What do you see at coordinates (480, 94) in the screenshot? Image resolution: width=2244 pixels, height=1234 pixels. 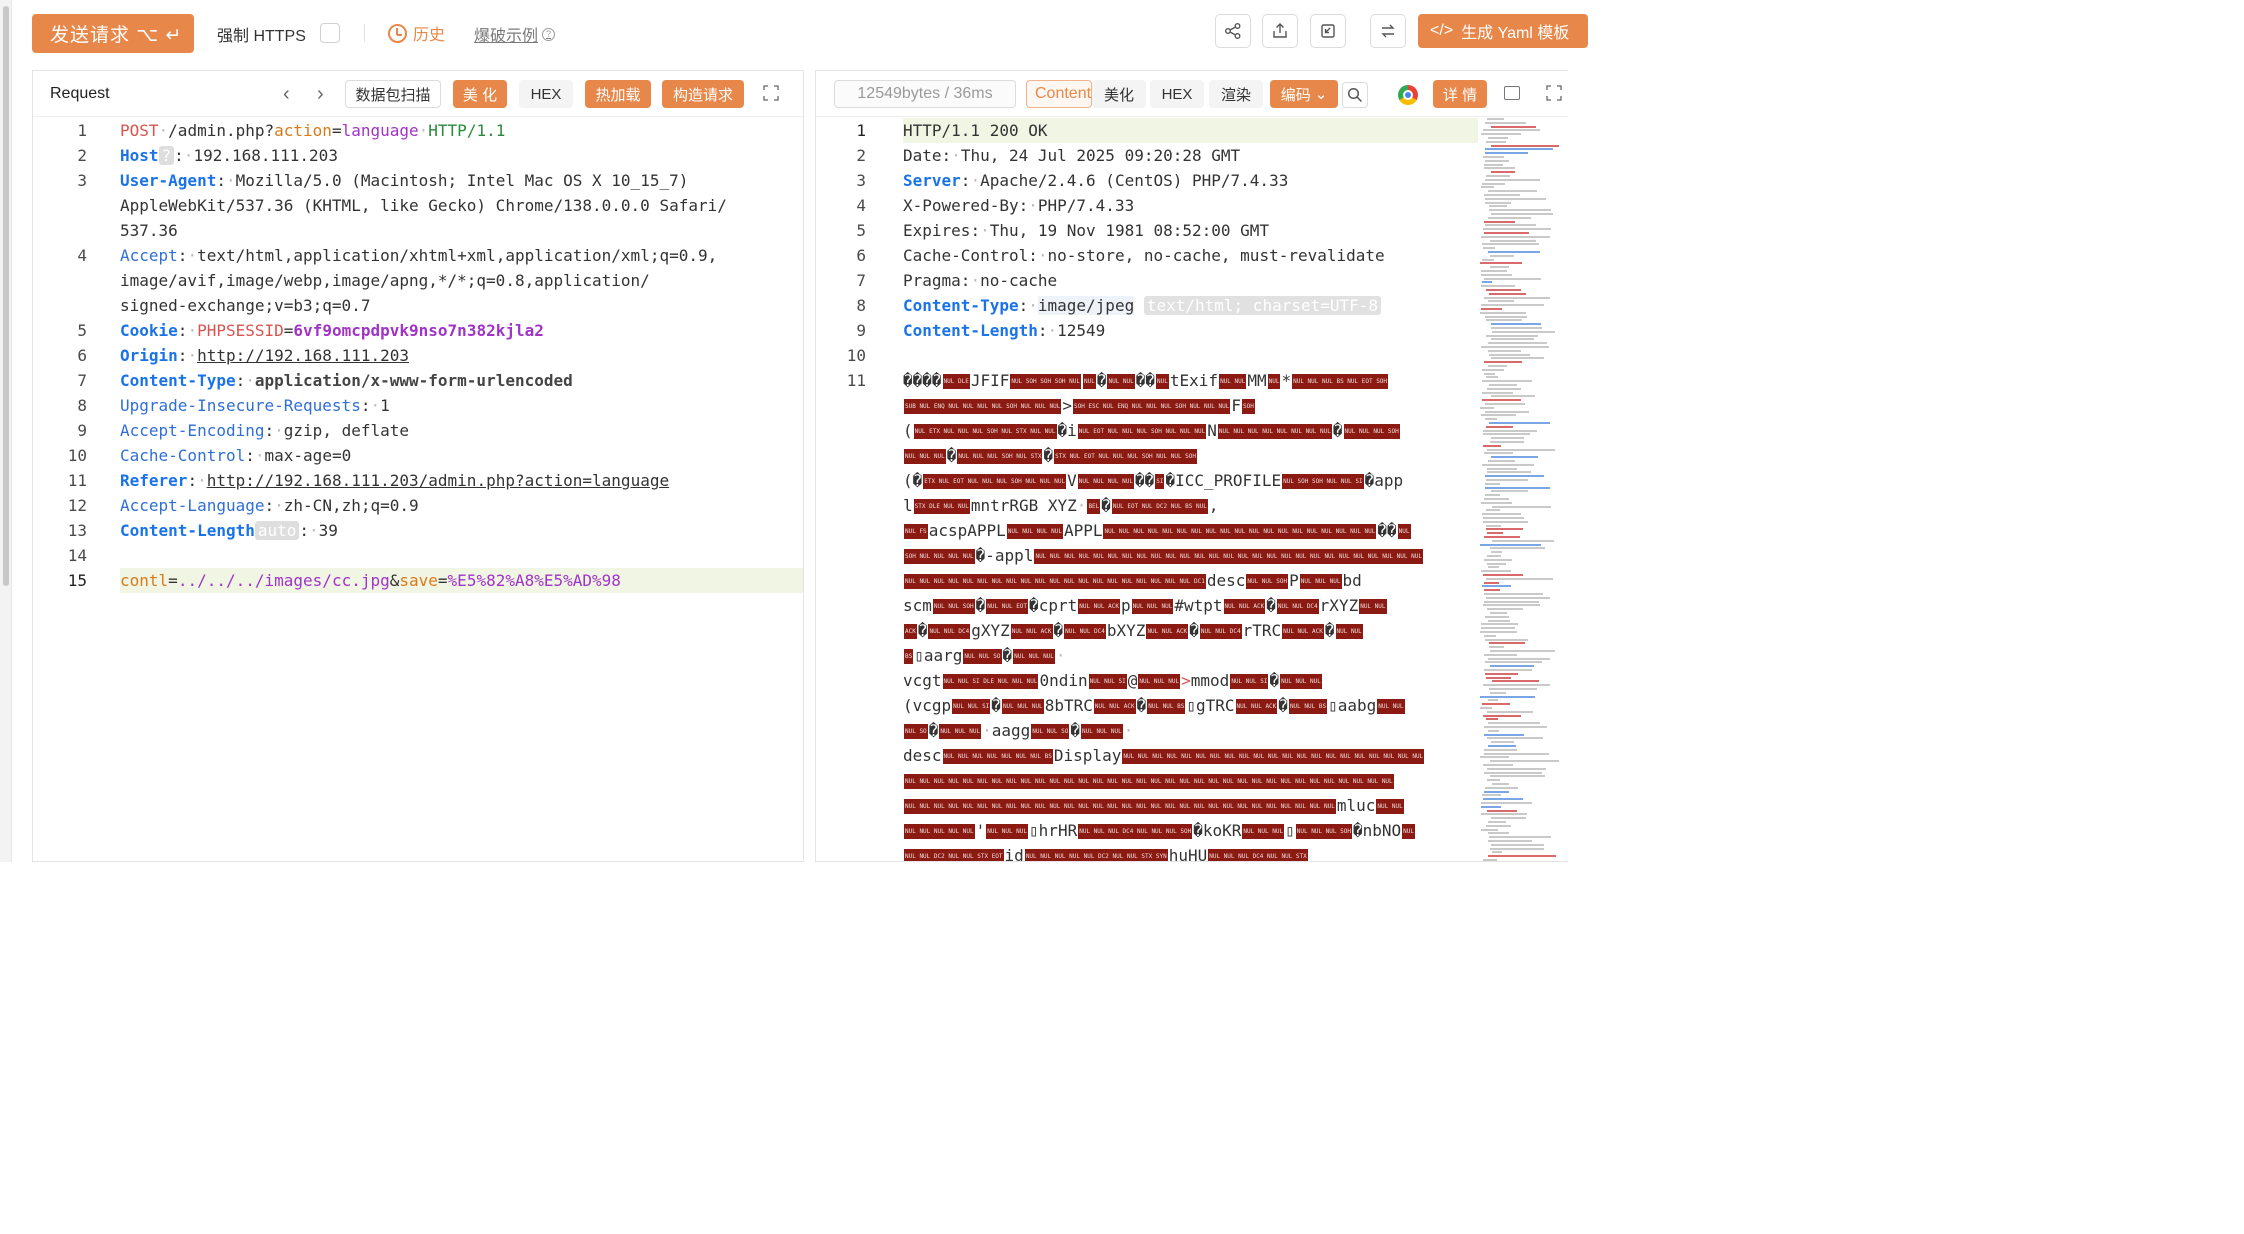 I see `beautify-button: 美 化` at bounding box center [480, 94].